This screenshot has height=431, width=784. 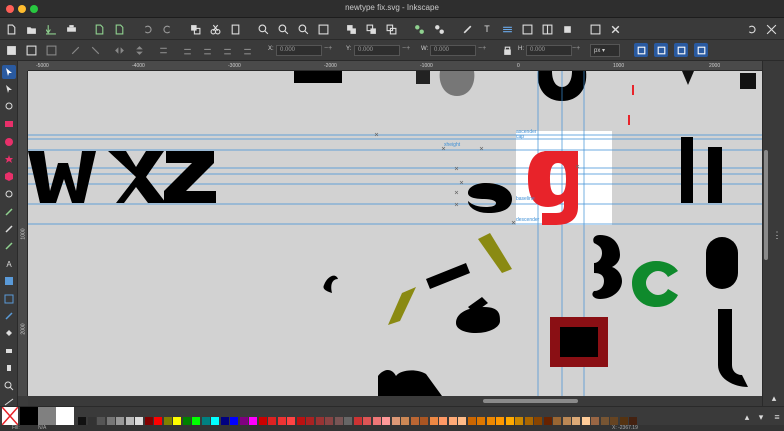 What do you see at coordinates (487, 29) in the screenshot?
I see `text-font-icon: T` at bounding box center [487, 29].